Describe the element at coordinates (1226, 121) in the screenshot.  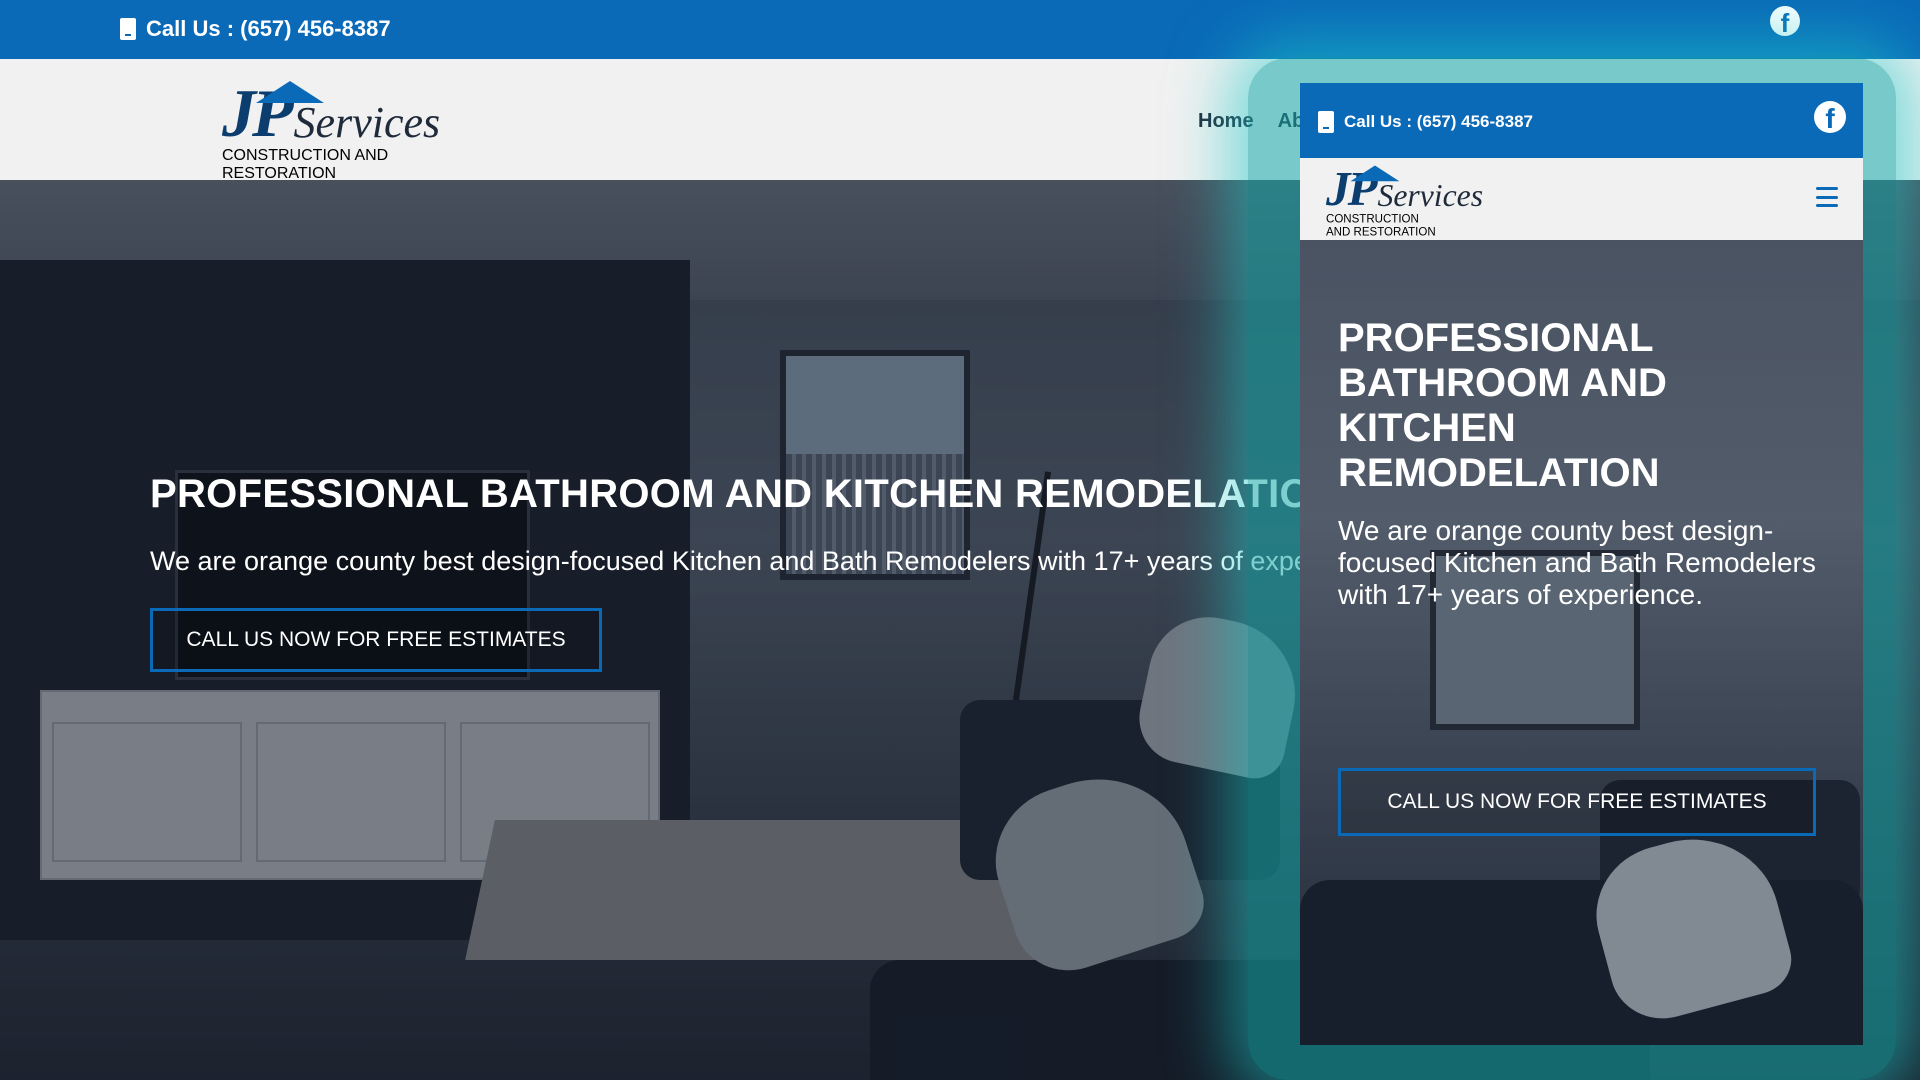
I see `nav-item-home: Home` at that location.